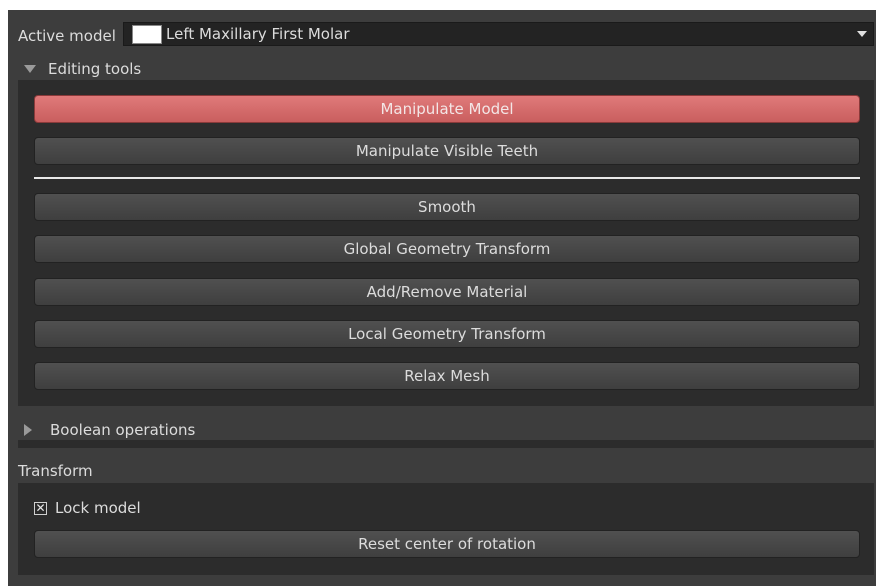 This screenshot has width=876, height=586. What do you see at coordinates (98, 508) in the screenshot?
I see `lock-model-label: Lock model` at bounding box center [98, 508].